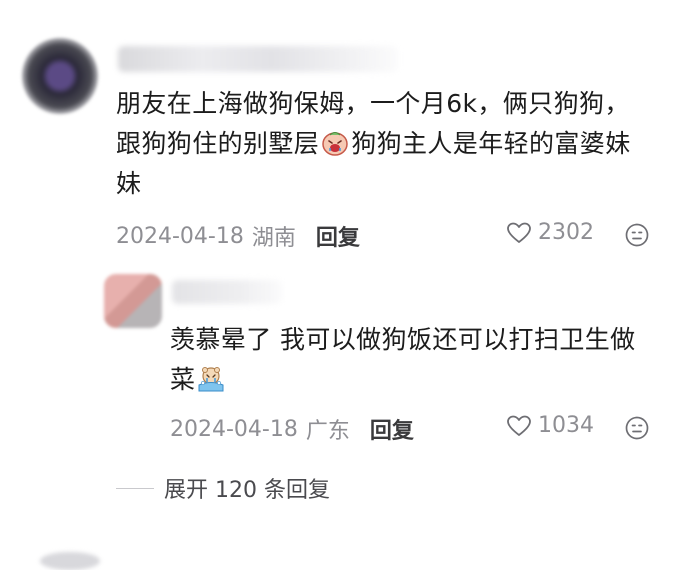  What do you see at coordinates (129, 183) in the screenshot?
I see `comment-line-3: 妹` at bounding box center [129, 183].